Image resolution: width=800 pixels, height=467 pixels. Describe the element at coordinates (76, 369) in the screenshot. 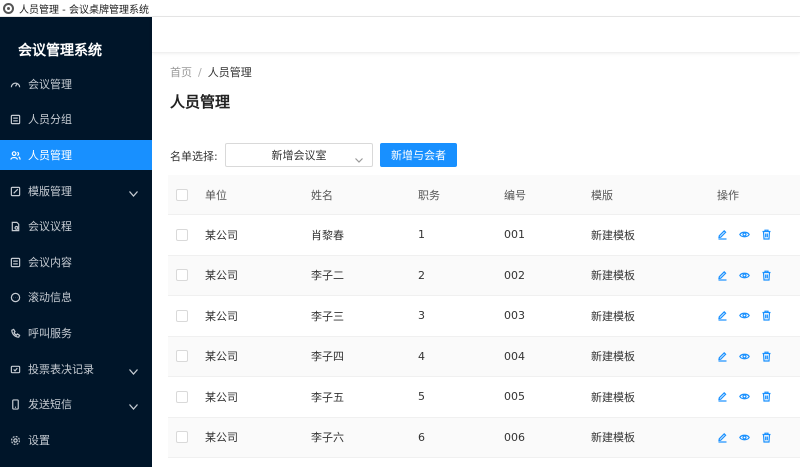

I see `sidebar-item-9: 投票表决记录` at that location.